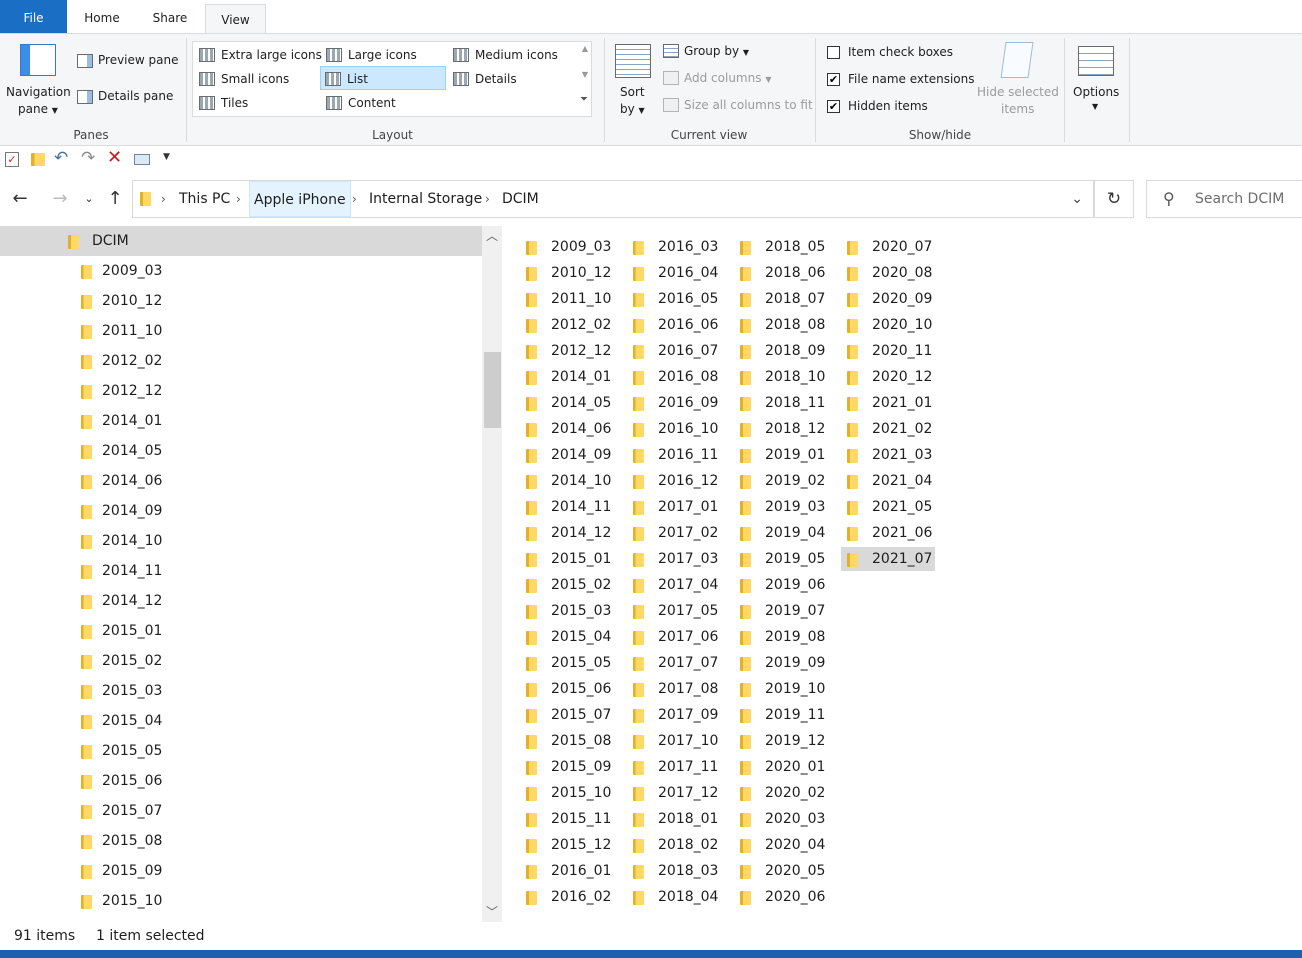 This screenshot has height=958, width=1302. What do you see at coordinates (888, 429) in the screenshot?
I see `folder-item: 2021_02` at bounding box center [888, 429].